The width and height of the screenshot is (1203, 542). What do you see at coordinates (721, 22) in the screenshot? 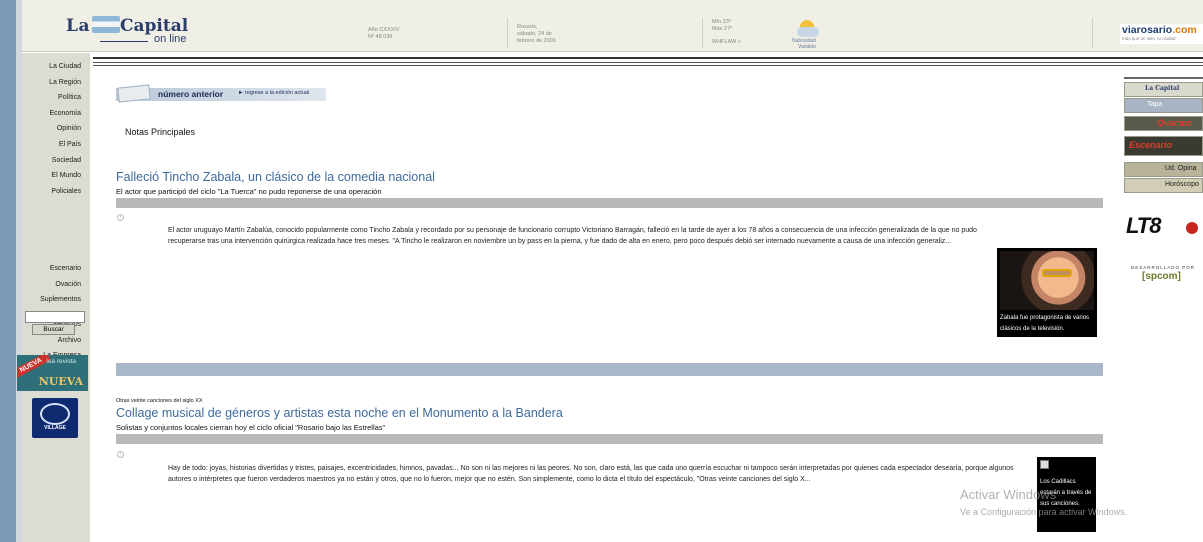
I see `temp-min: Mín 23º` at bounding box center [721, 22].